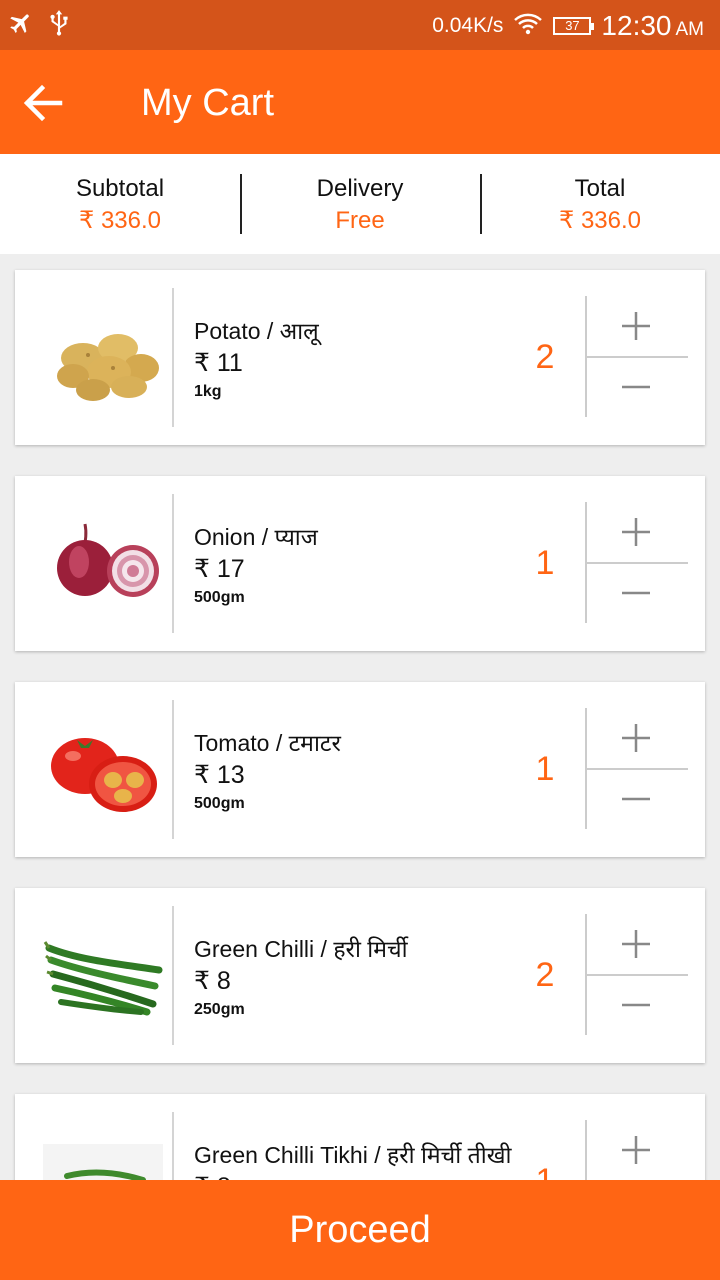  What do you see at coordinates (103, 1147) in the screenshot?
I see `green-chilli-tikhi-image` at bounding box center [103, 1147].